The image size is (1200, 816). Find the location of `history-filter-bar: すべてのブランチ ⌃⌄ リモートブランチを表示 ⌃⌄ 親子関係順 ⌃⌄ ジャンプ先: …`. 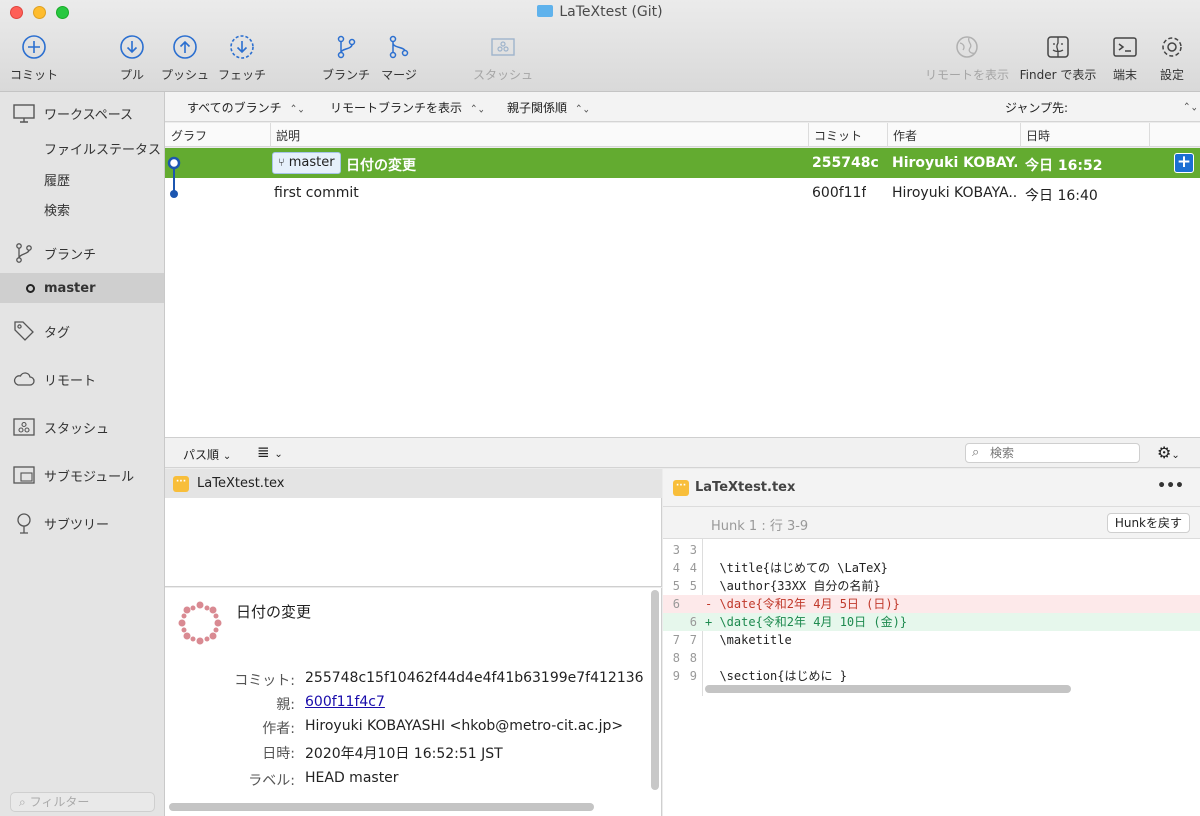

history-filter-bar: すべてのブランチ ⌃⌄ リモートブランチを表示 ⌃⌄ 親子関係順 ⌃⌄ ジャンプ先: … is located at coordinates (682, 107).